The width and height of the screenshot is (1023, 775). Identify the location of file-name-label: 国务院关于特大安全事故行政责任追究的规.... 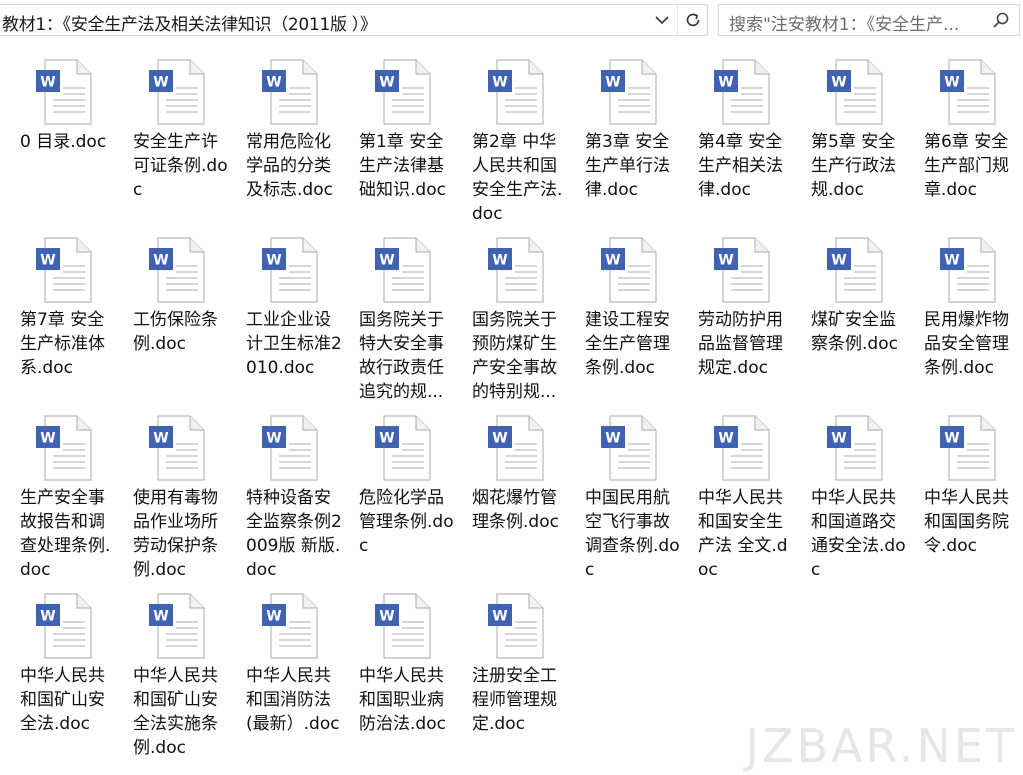
(401, 356).